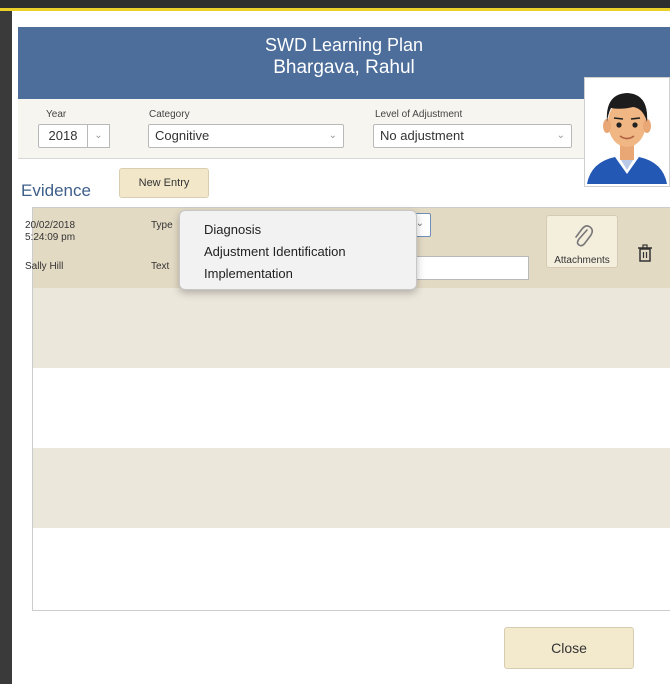 This screenshot has width=670, height=684. Describe the element at coordinates (160, 266) in the screenshot. I see `text-label: Text` at that location.